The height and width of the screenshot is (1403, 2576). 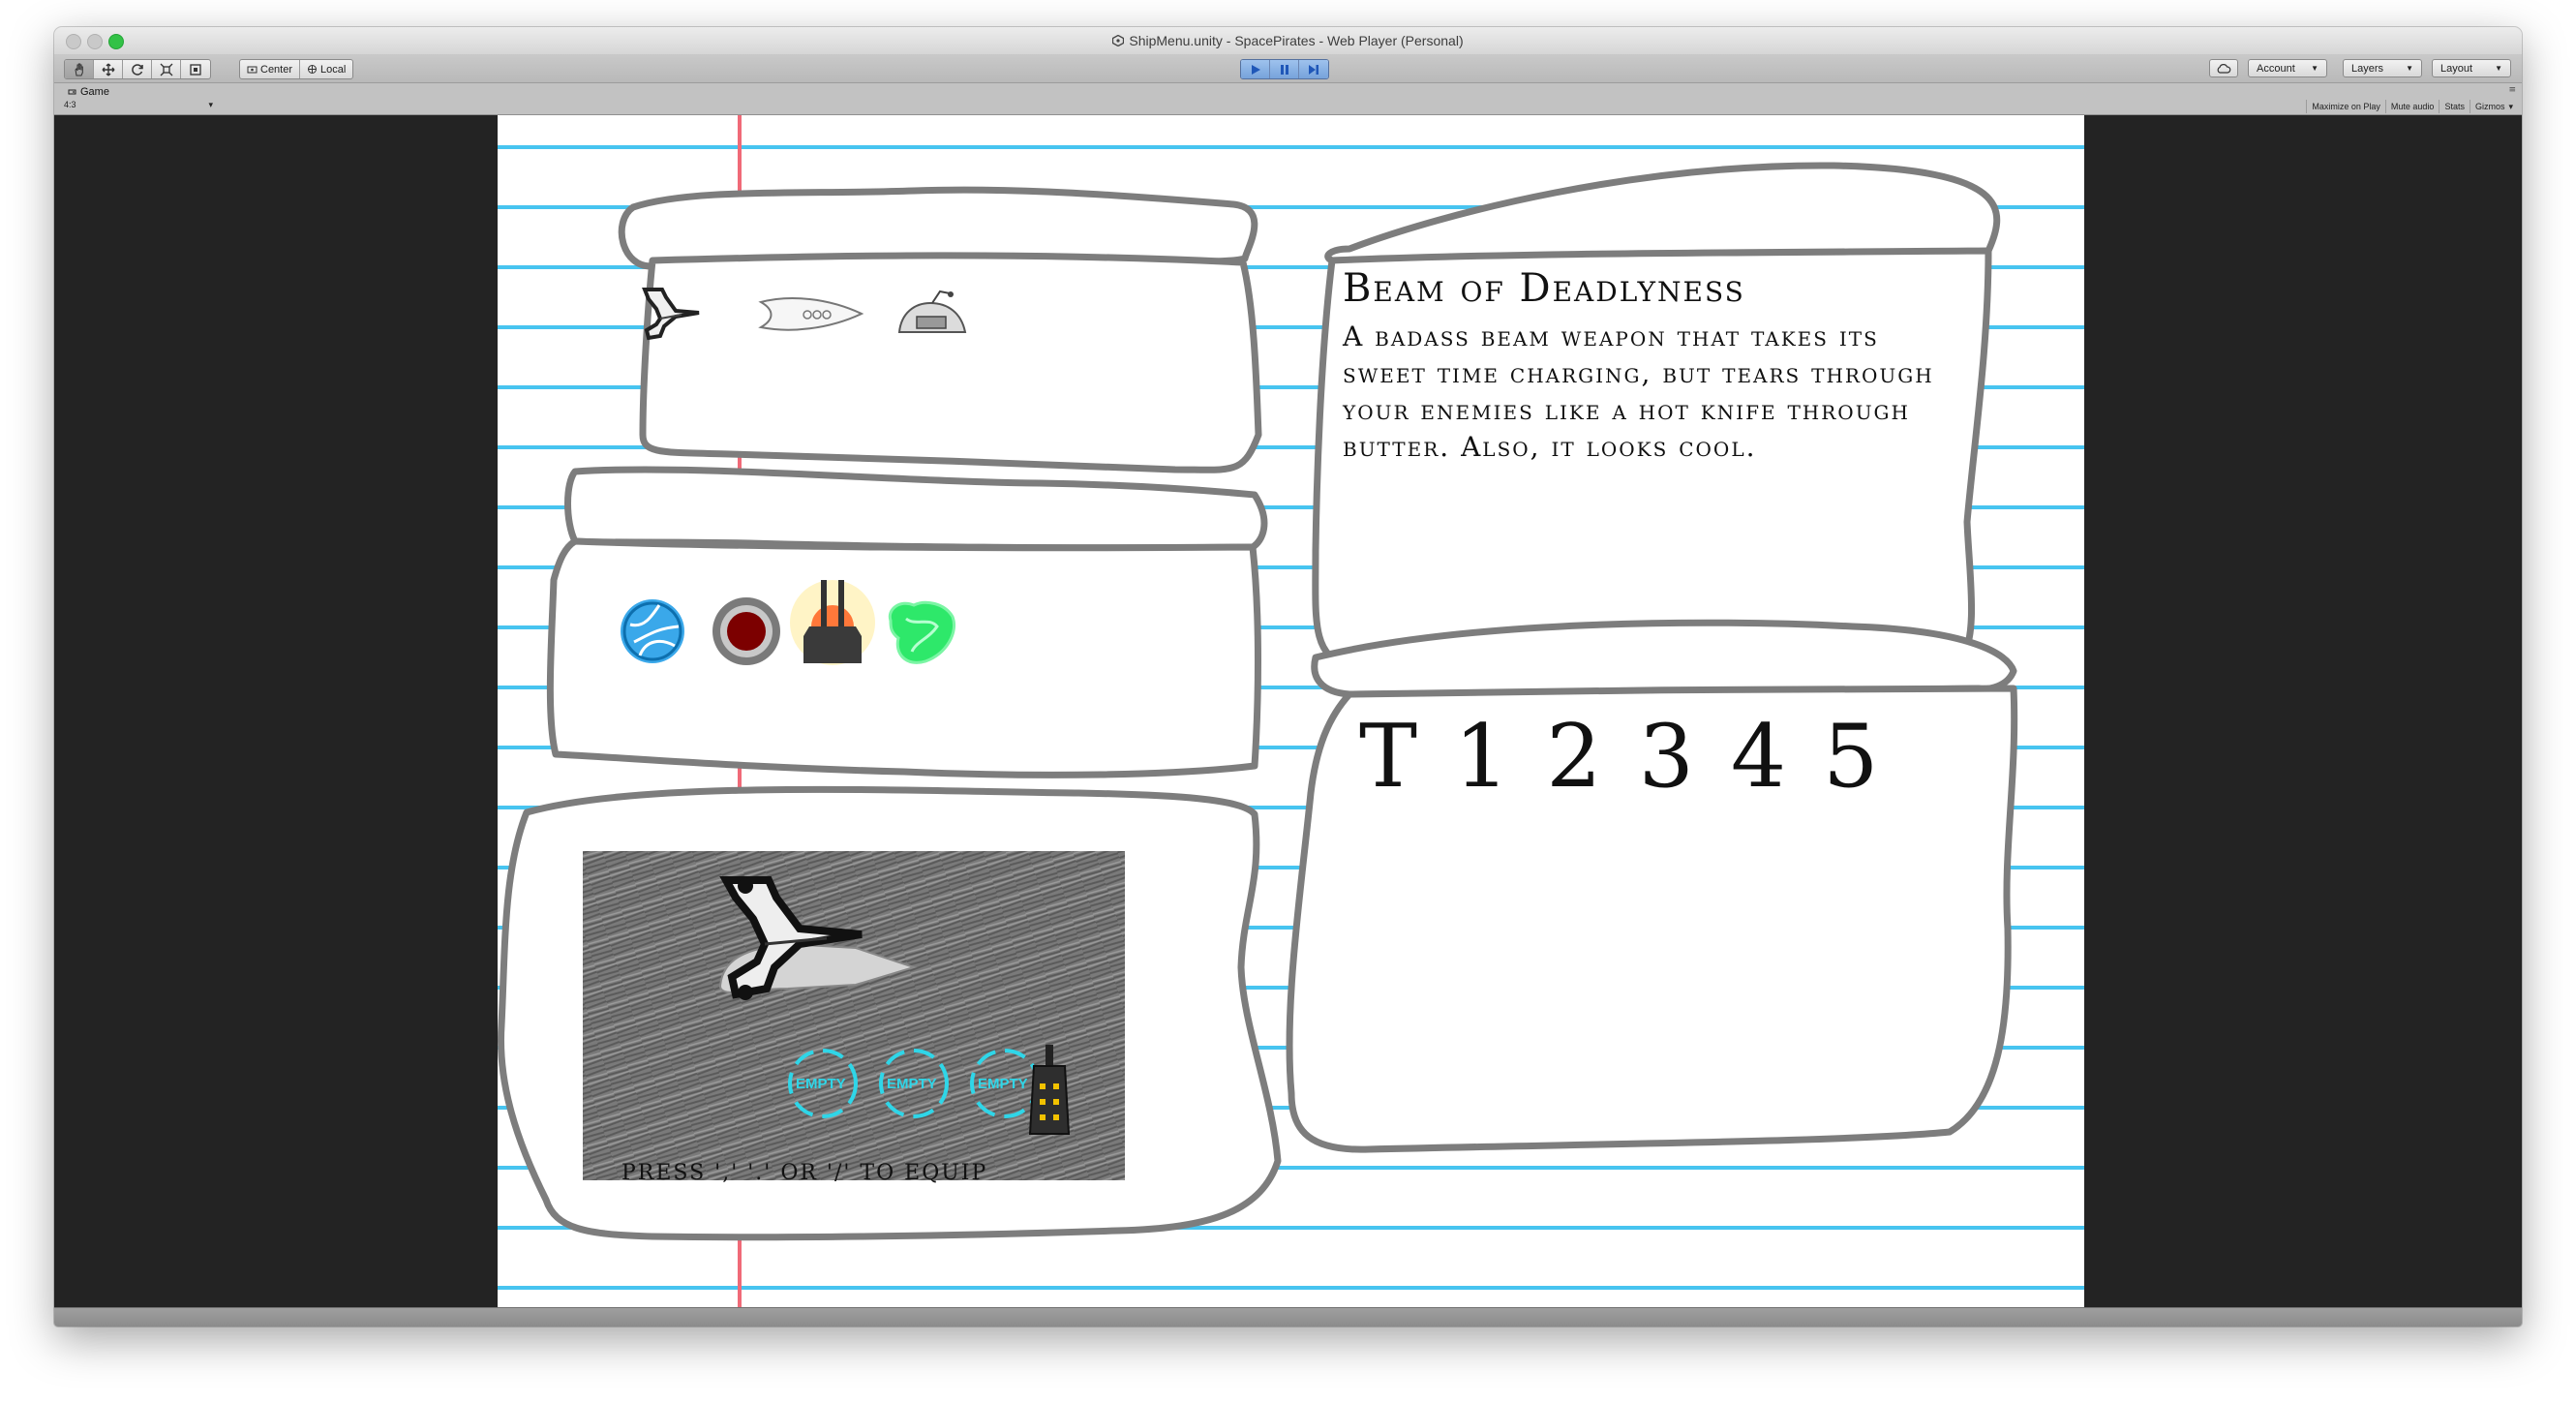 I want to click on pivot-center-icon, so click(x=252, y=70).